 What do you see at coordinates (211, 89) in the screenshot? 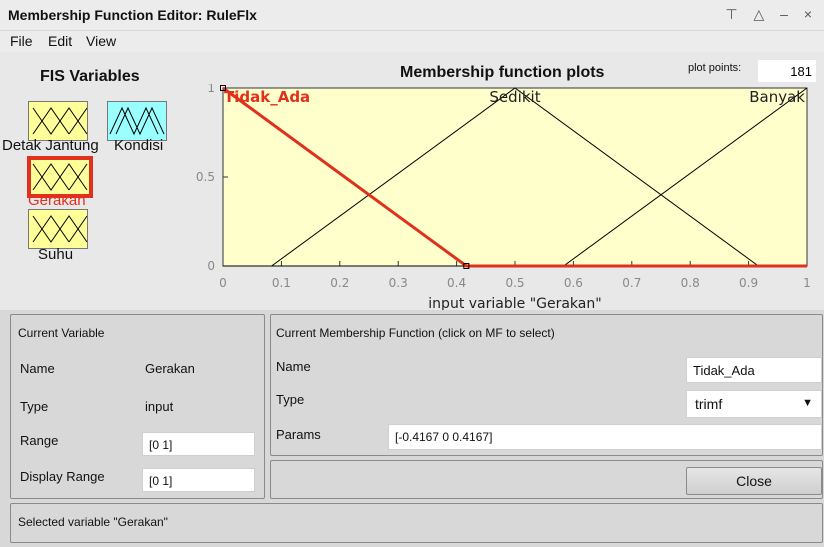
I see `y-tick-label: 1` at bounding box center [211, 89].